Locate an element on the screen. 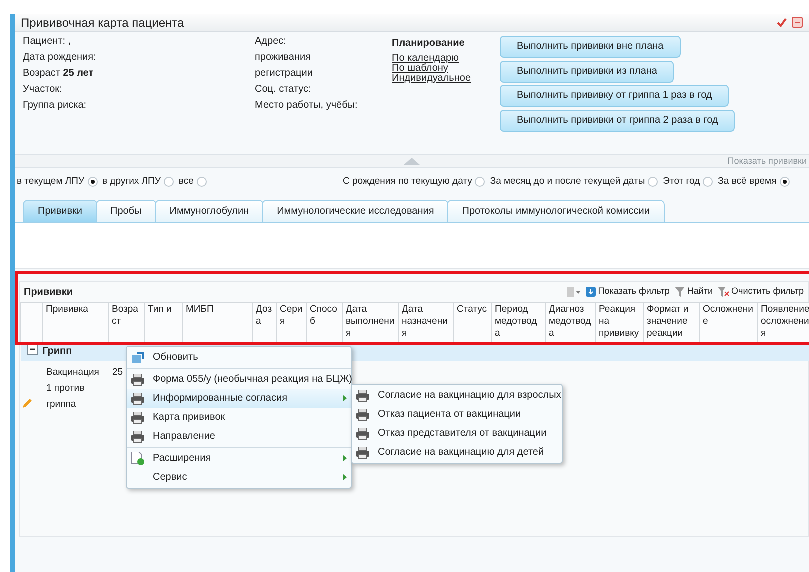 The image size is (809, 572). action-button: Выполнить прививки из плана is located at coordinates (587, 71).